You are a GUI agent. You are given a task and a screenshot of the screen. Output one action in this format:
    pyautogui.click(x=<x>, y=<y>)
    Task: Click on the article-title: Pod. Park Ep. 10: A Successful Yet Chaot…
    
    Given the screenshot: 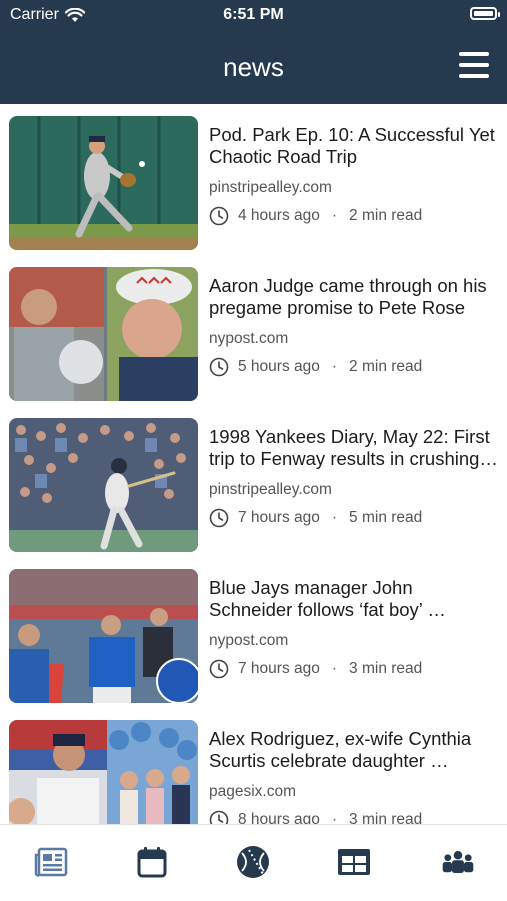 What is the action you would take?
    pyautogui.click(x=354, y=146)
    